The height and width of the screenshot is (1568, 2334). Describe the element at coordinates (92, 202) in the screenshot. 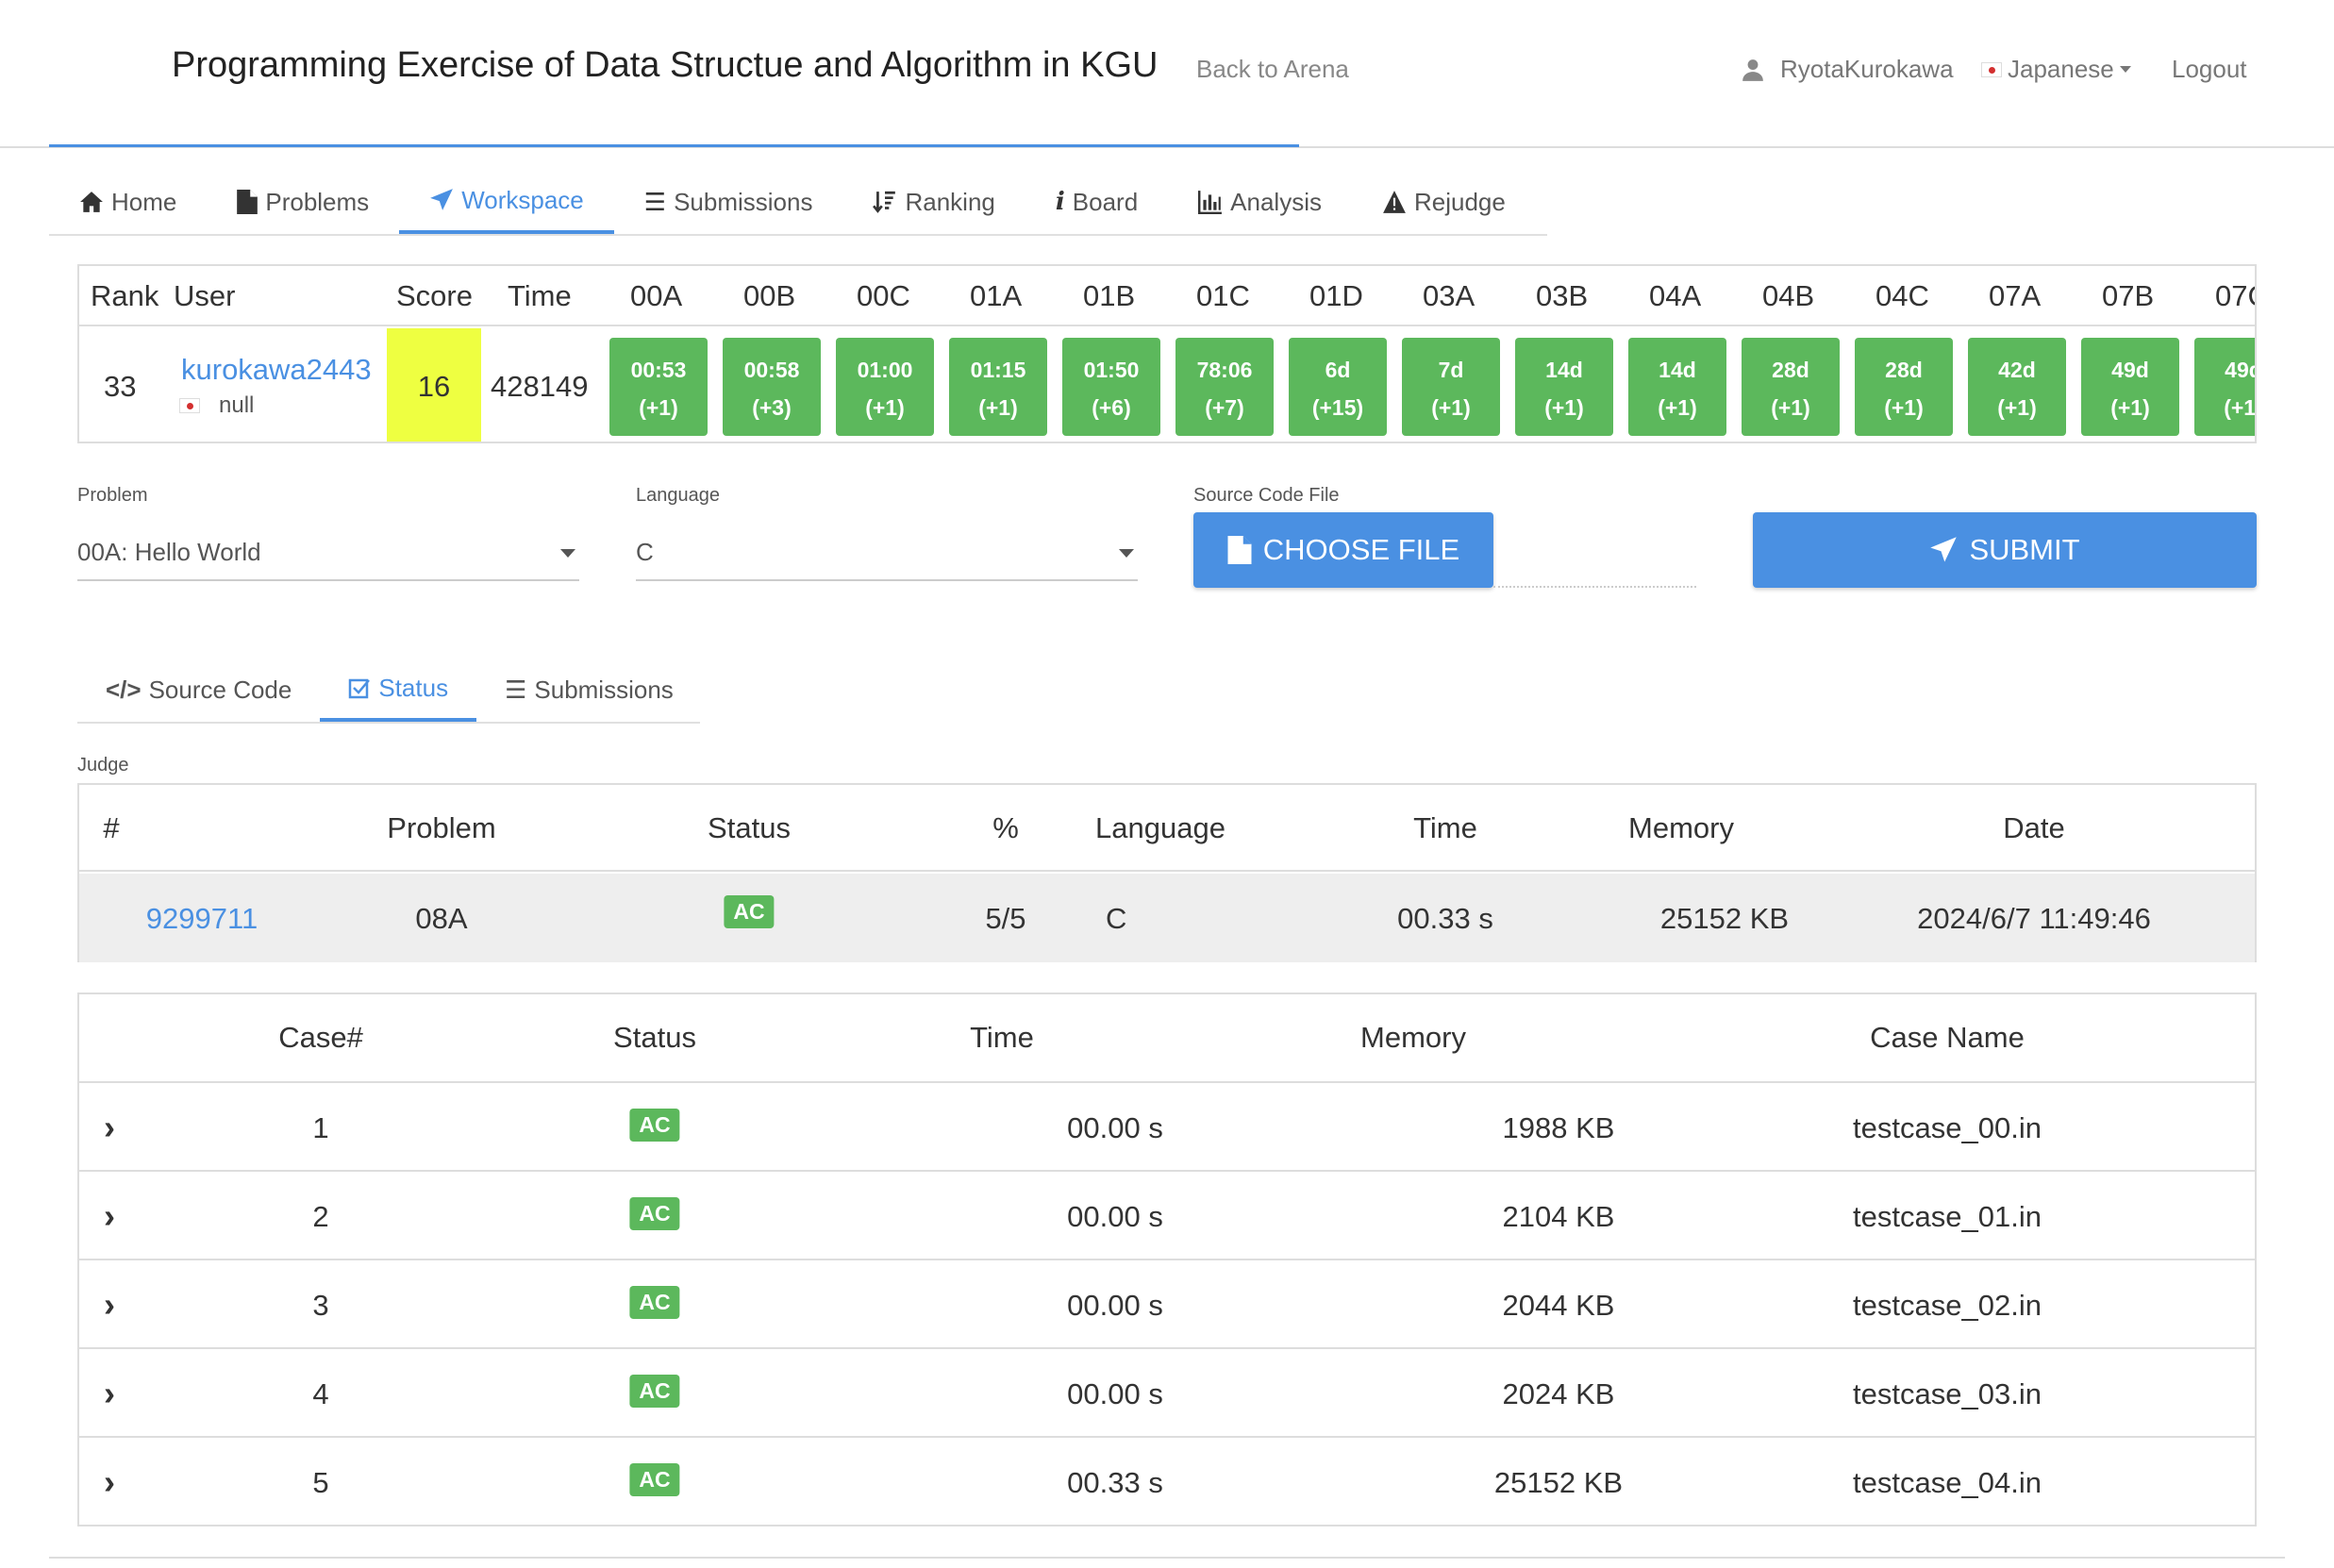

I see `home-icon` at that location.